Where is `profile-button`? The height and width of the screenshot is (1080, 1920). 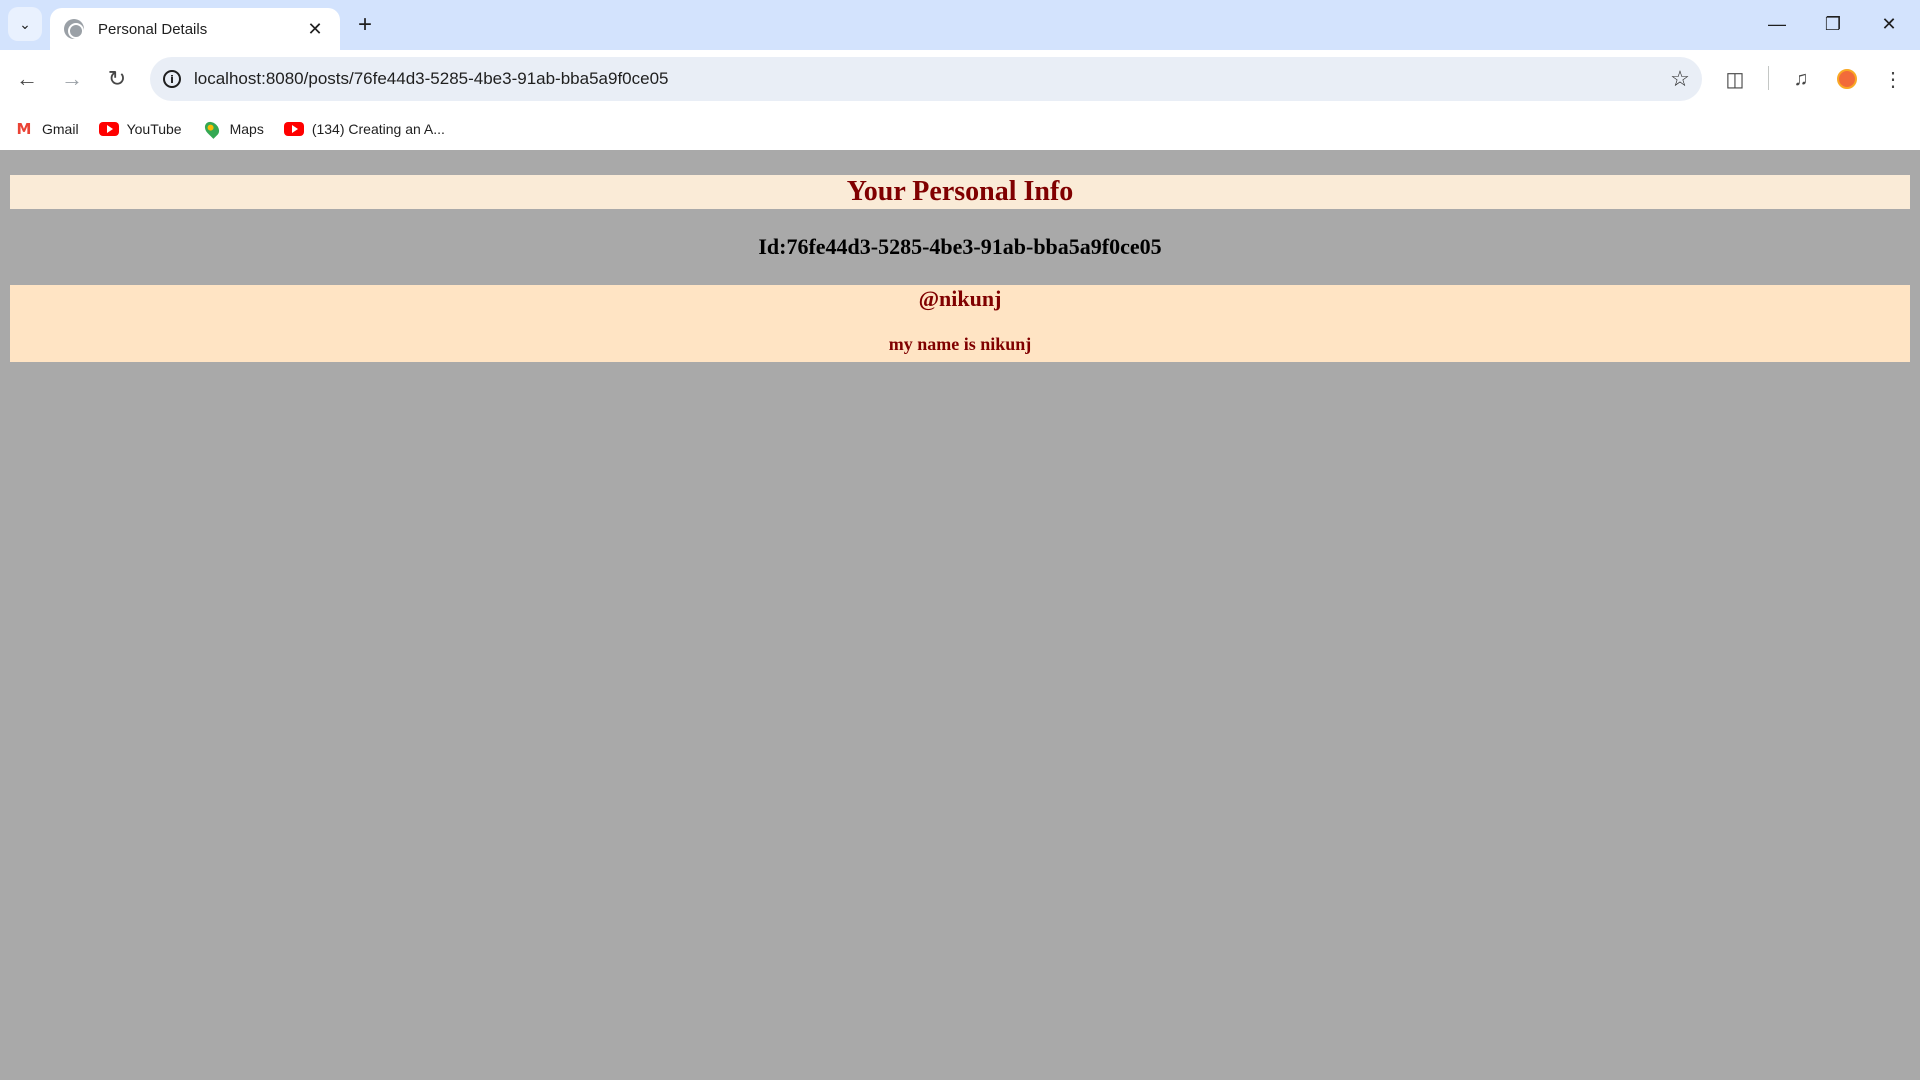
profile-button is located at coordinates (1847, 79).